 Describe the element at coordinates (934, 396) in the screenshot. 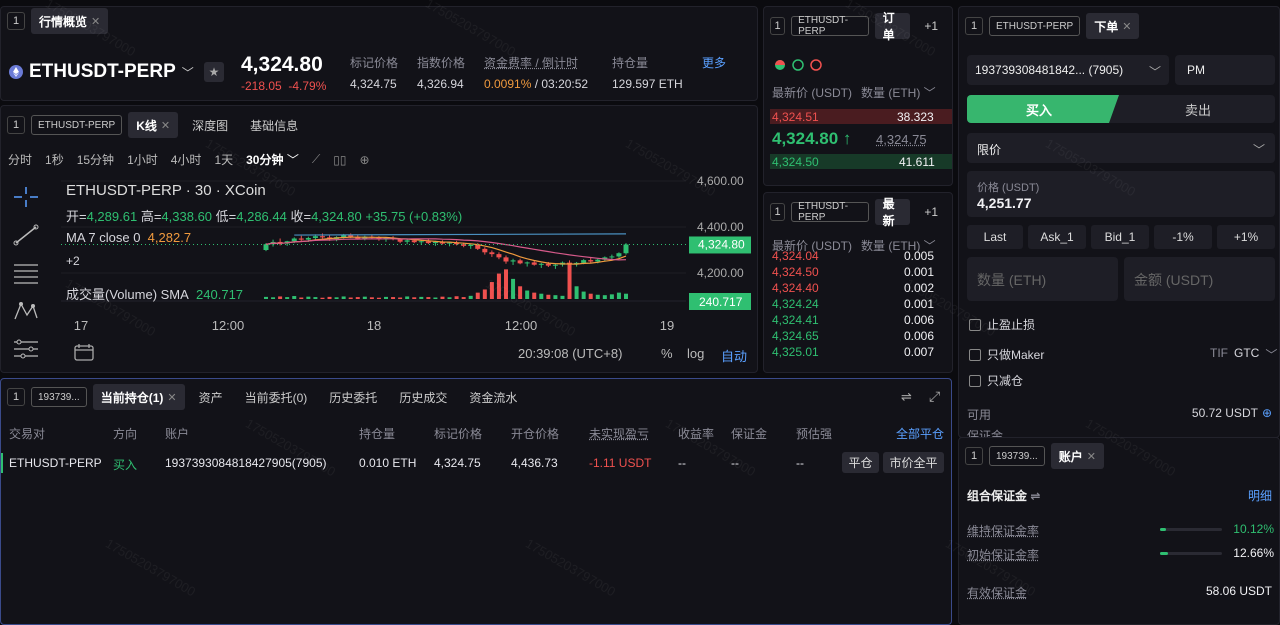

I see `expand-icon: ⤢` at that location.